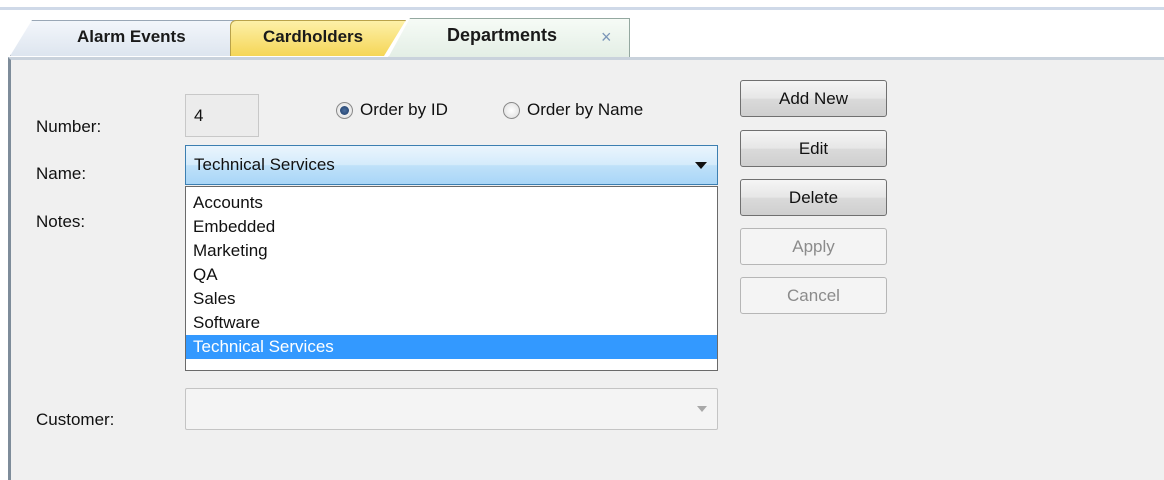  Describe the element at coordinates (451, 165) in the screenshot. I see `name-combobox: Technical Services` at that location.